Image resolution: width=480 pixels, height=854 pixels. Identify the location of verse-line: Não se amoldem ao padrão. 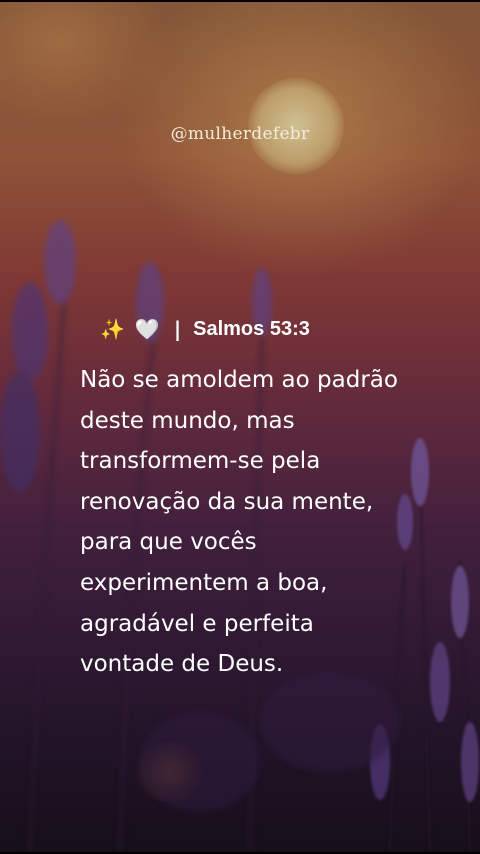
(239, 380).